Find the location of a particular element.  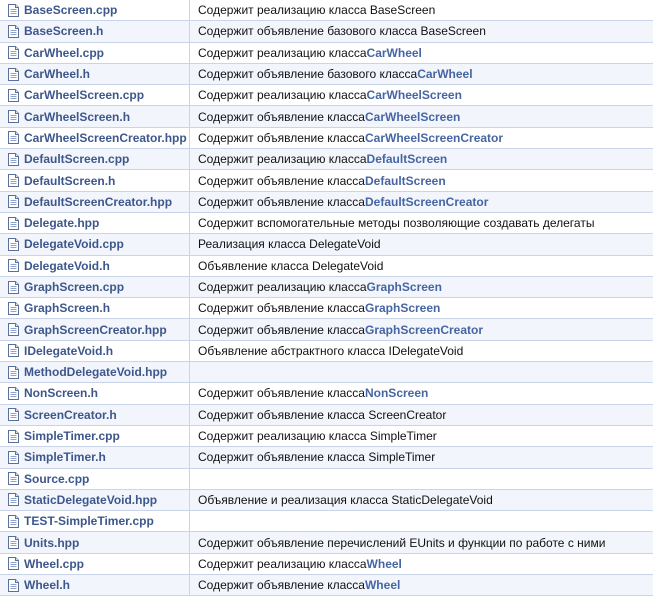

file-link: IDelegateVoid.h is located at coordinates (68, 351).